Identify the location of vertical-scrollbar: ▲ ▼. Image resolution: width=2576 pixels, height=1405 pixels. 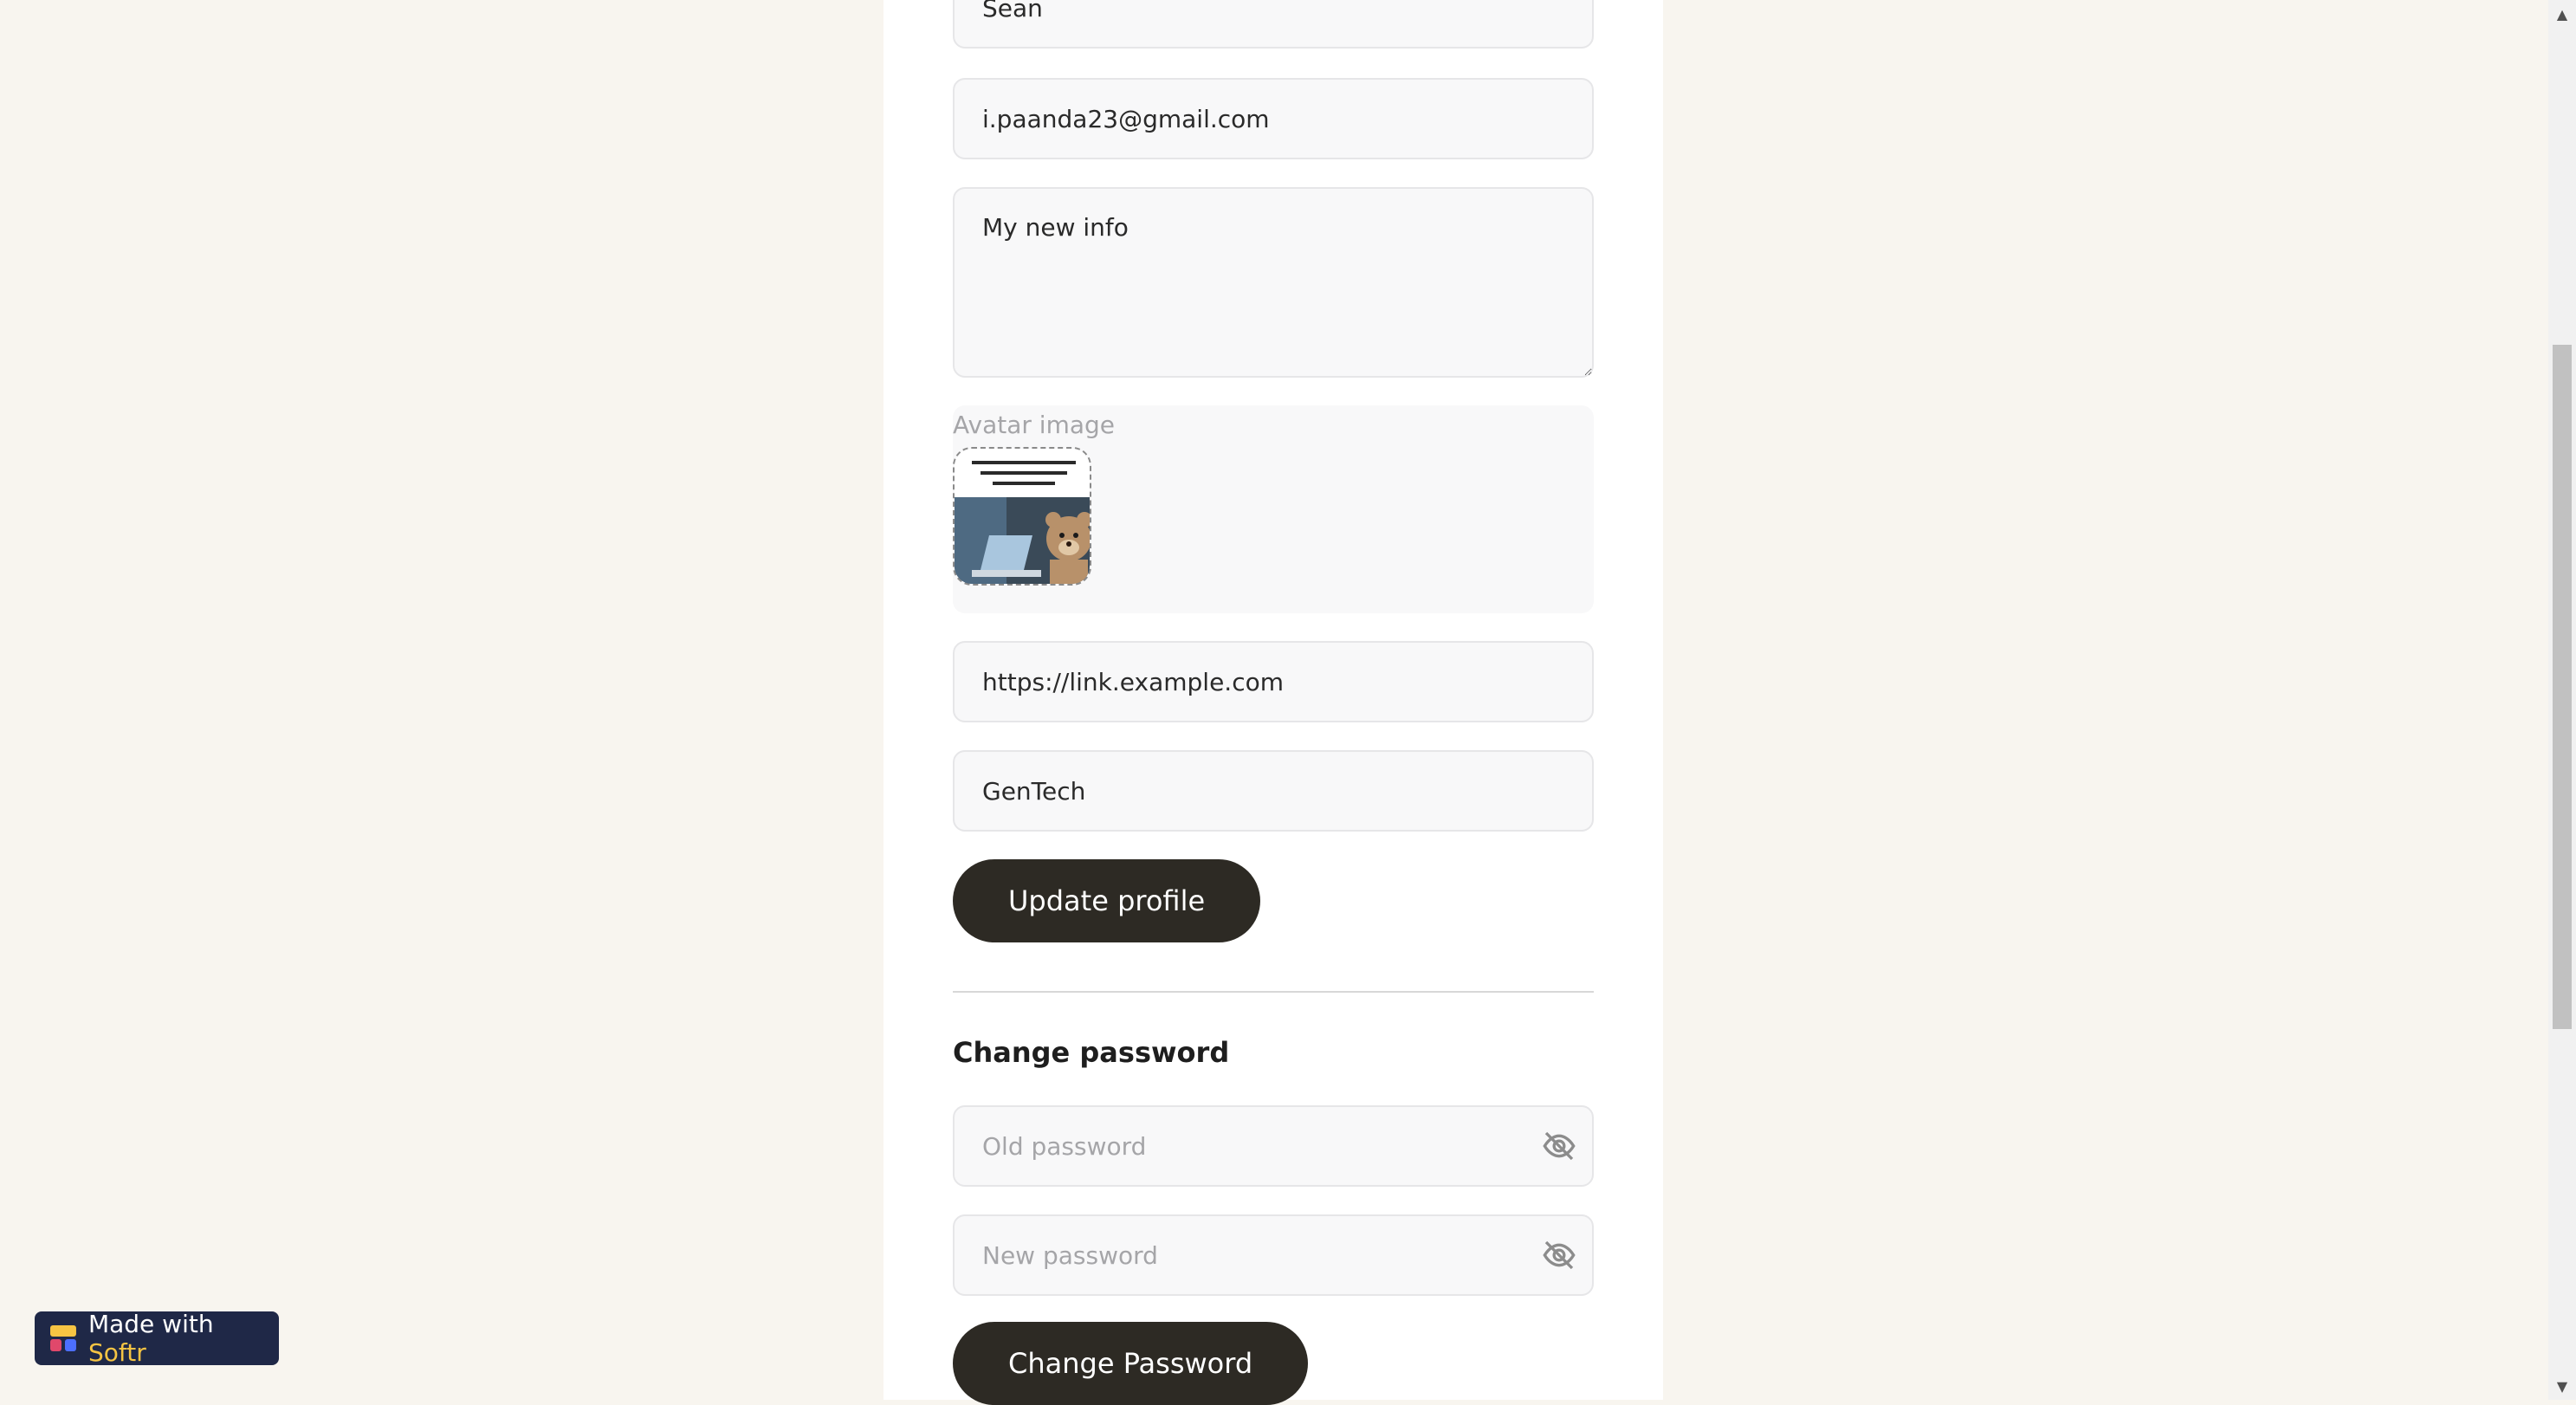
(2562, 700).